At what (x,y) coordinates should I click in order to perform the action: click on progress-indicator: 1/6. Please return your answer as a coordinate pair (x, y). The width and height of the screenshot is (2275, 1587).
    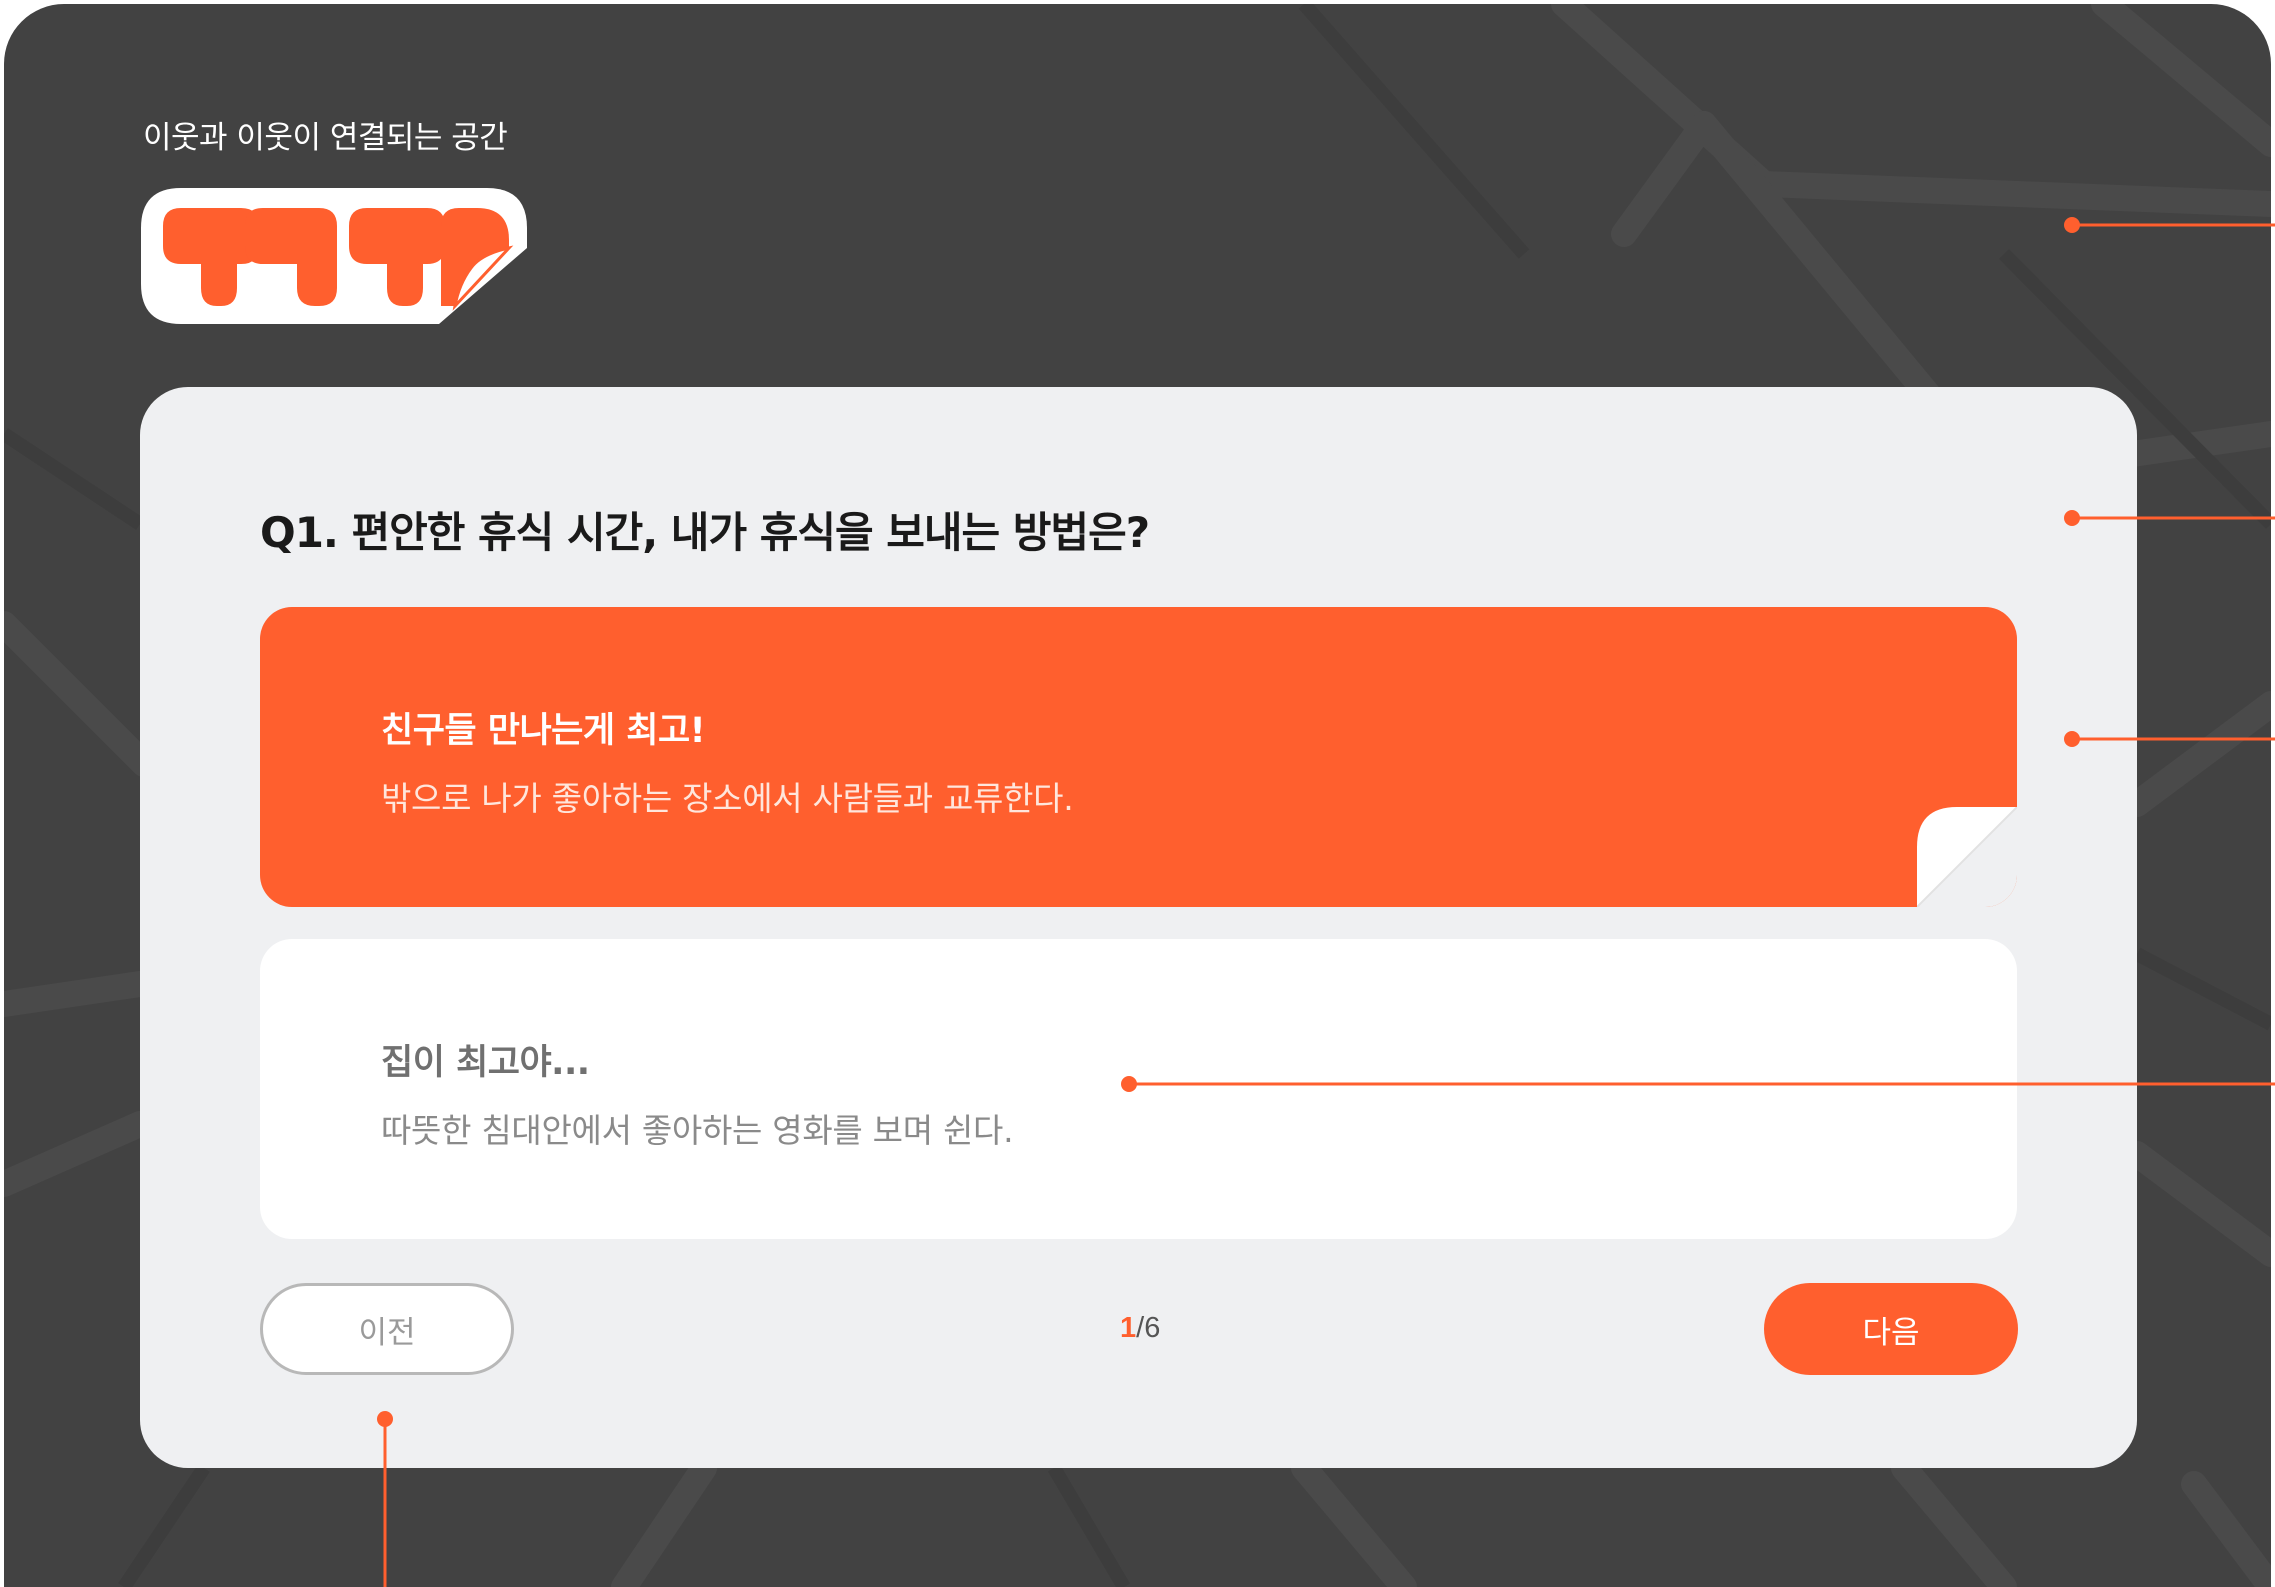
    Looking at the image, I should click on (1140, 1328).